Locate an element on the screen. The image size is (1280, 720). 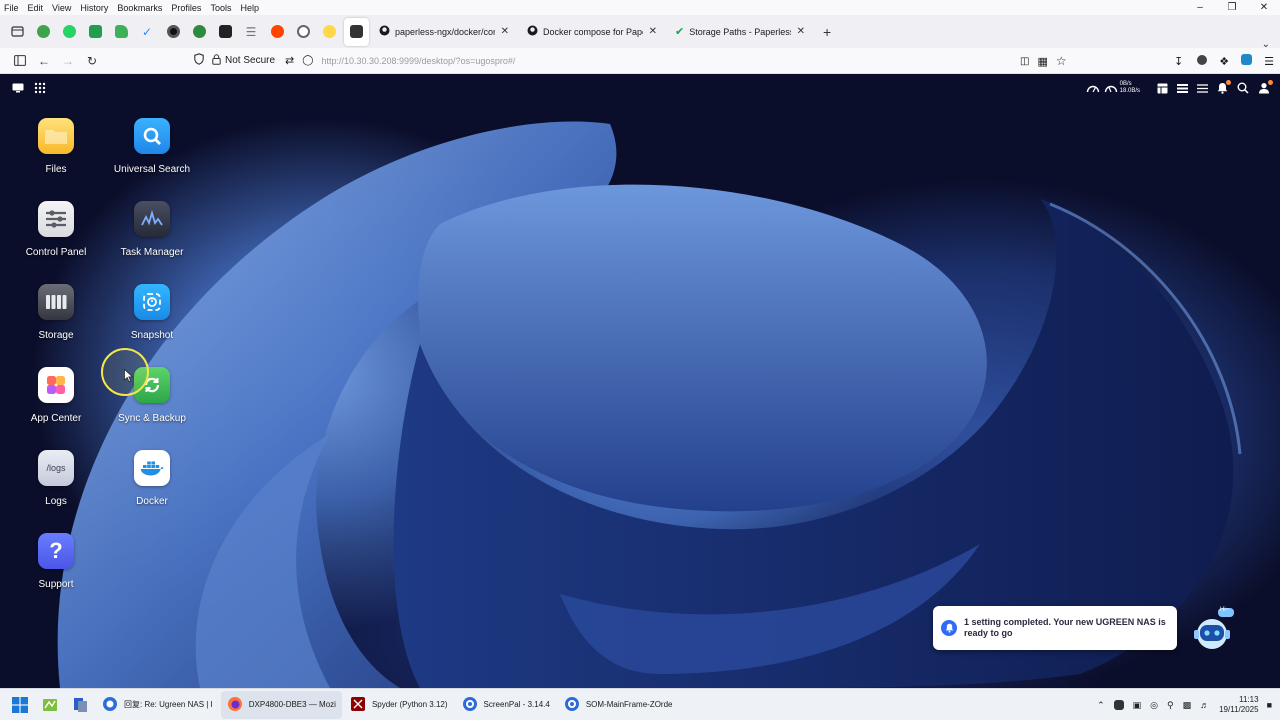
mail-icon is located at coordinates (225, 32).